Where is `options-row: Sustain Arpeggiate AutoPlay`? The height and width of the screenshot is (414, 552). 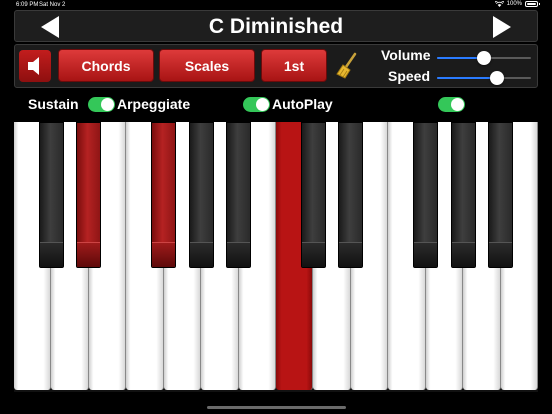 options-row: Sustain Arpeggiate AutoPlay is located at coordinates (276, 105).